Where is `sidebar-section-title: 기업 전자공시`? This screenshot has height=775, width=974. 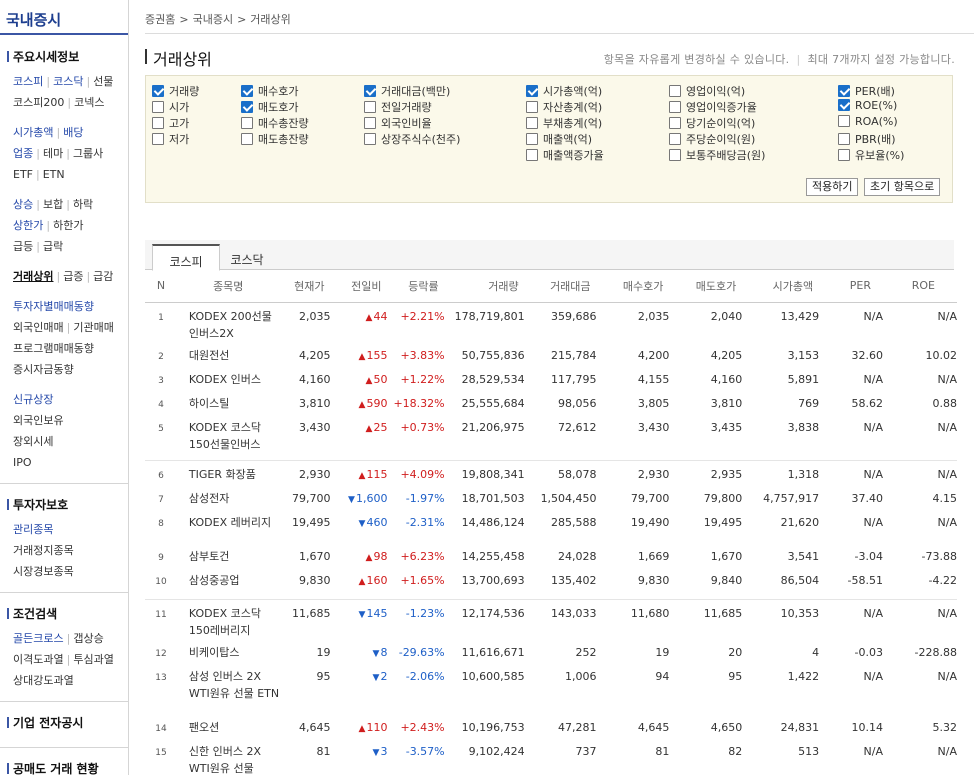
sidebar-section-title: 기업 전자공시 is located at coordinates (67, 722).